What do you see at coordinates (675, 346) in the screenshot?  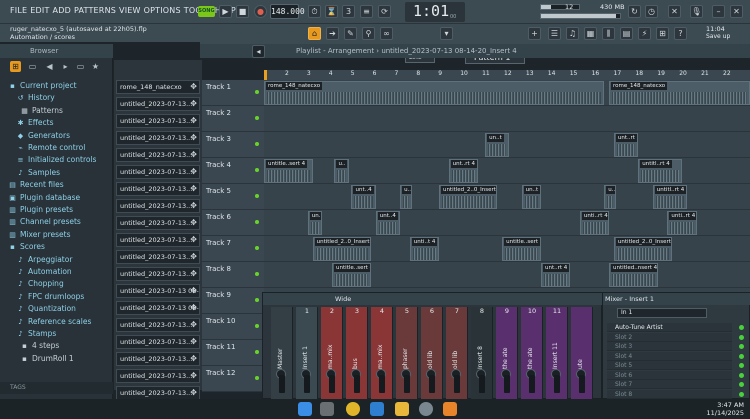 I see `effect-slot: Slot 3` at bounding box center [675, 346].